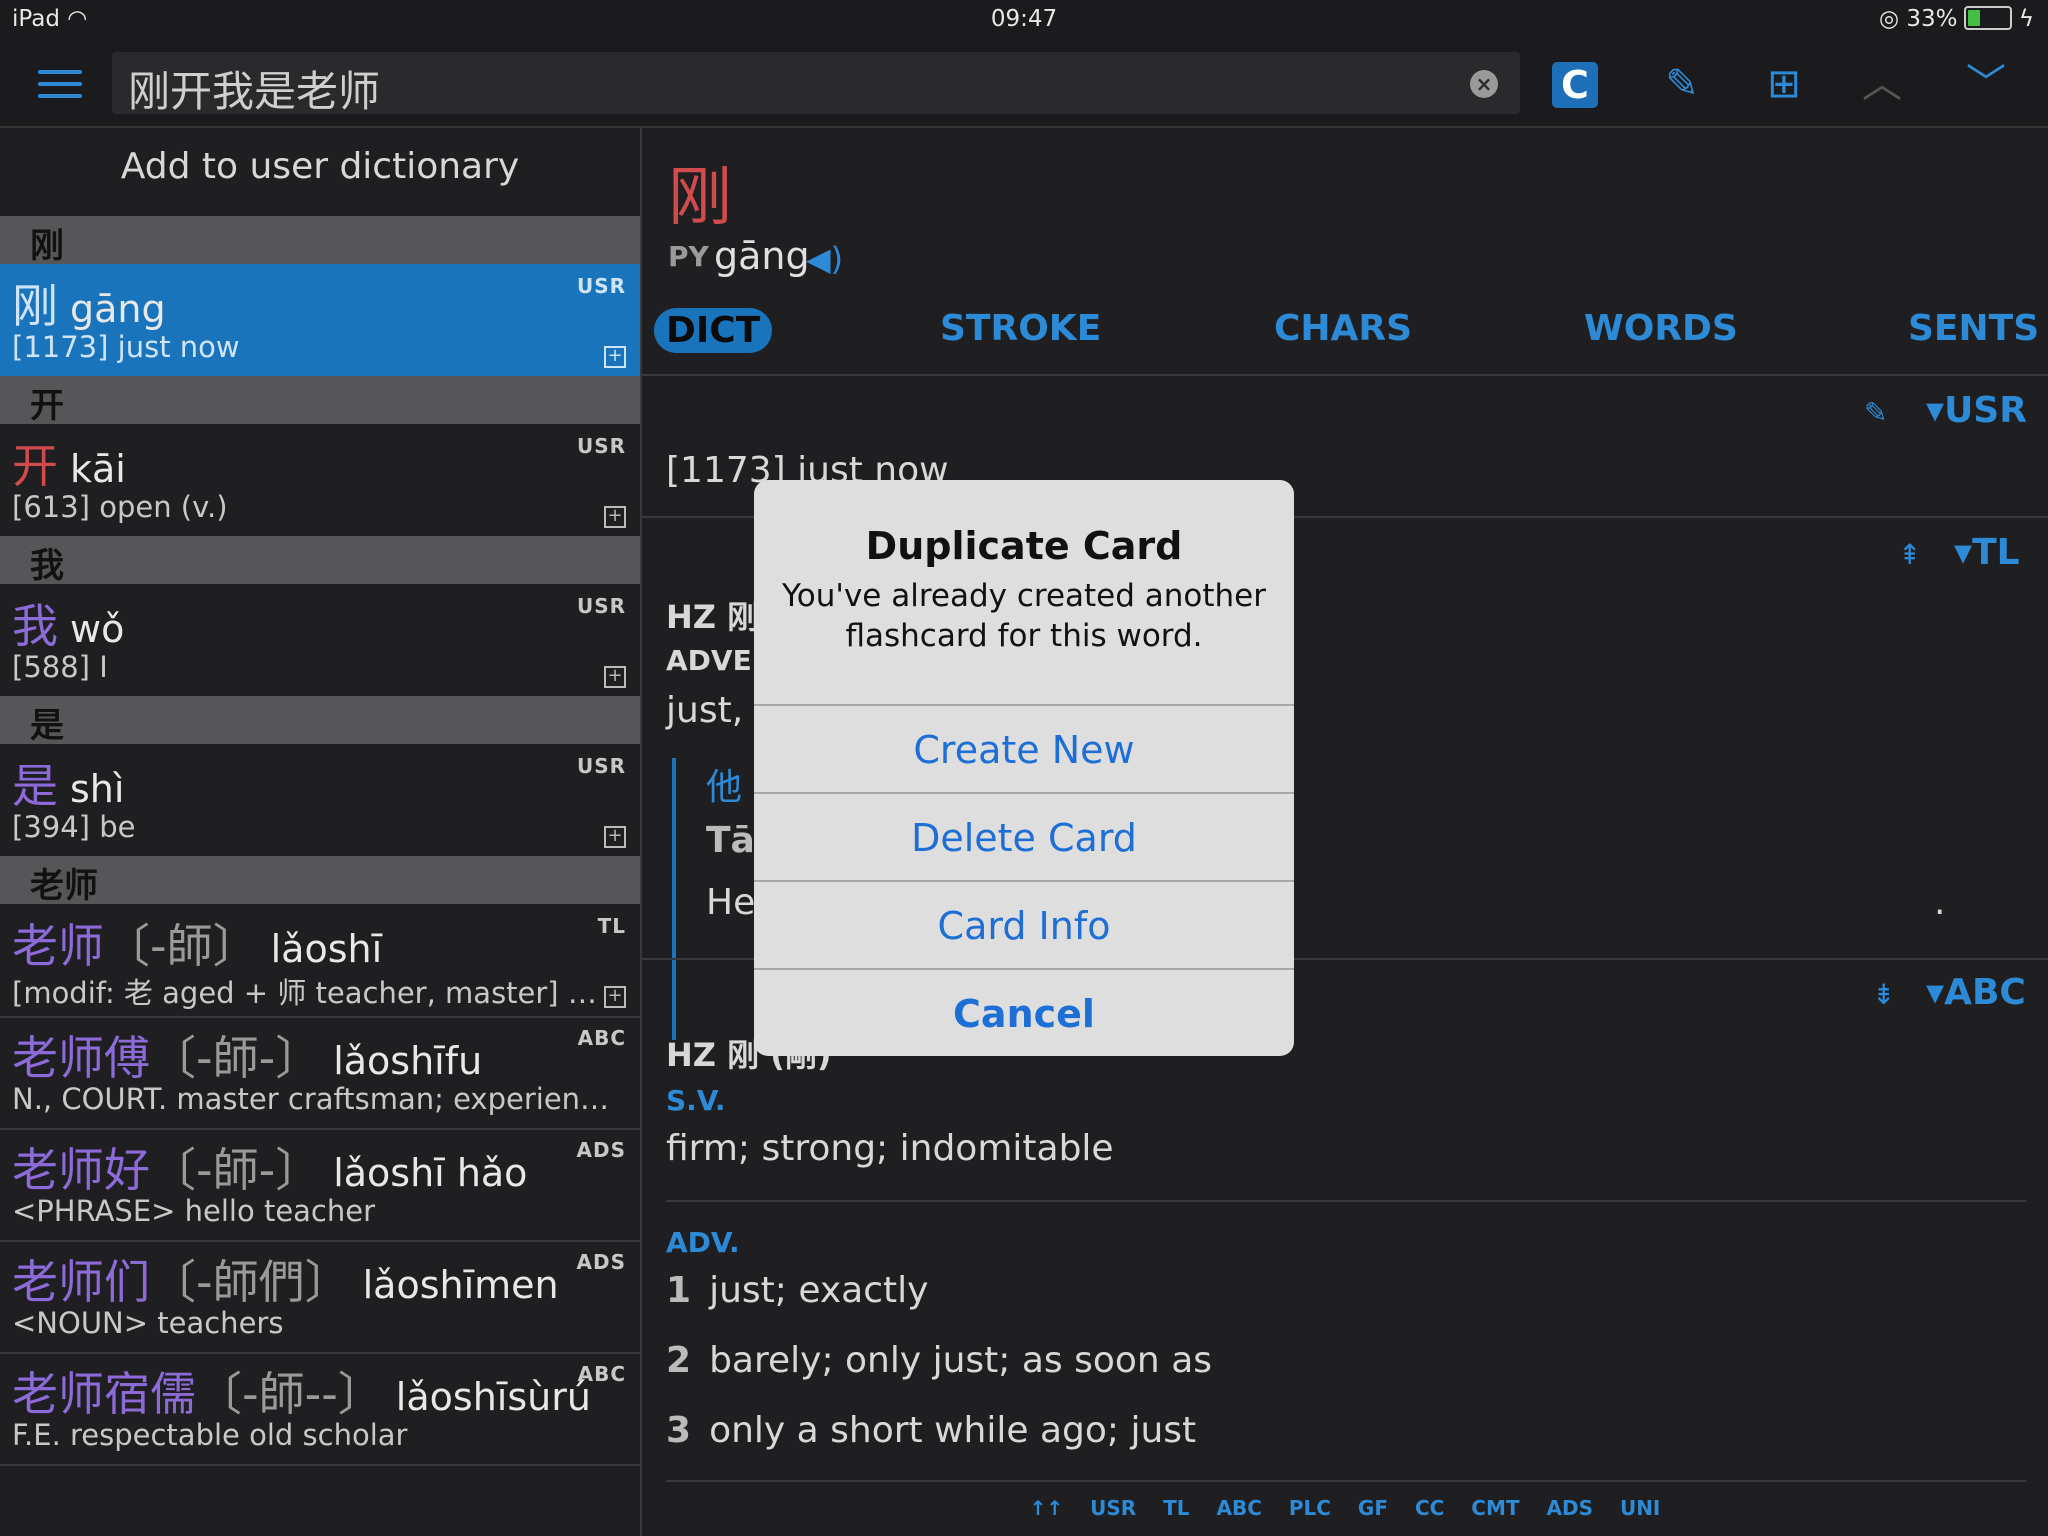 Image resolution: width=2048 pixels, height=1536 pixels. I want to click on clear-icon: ×, so click(1484, 84).